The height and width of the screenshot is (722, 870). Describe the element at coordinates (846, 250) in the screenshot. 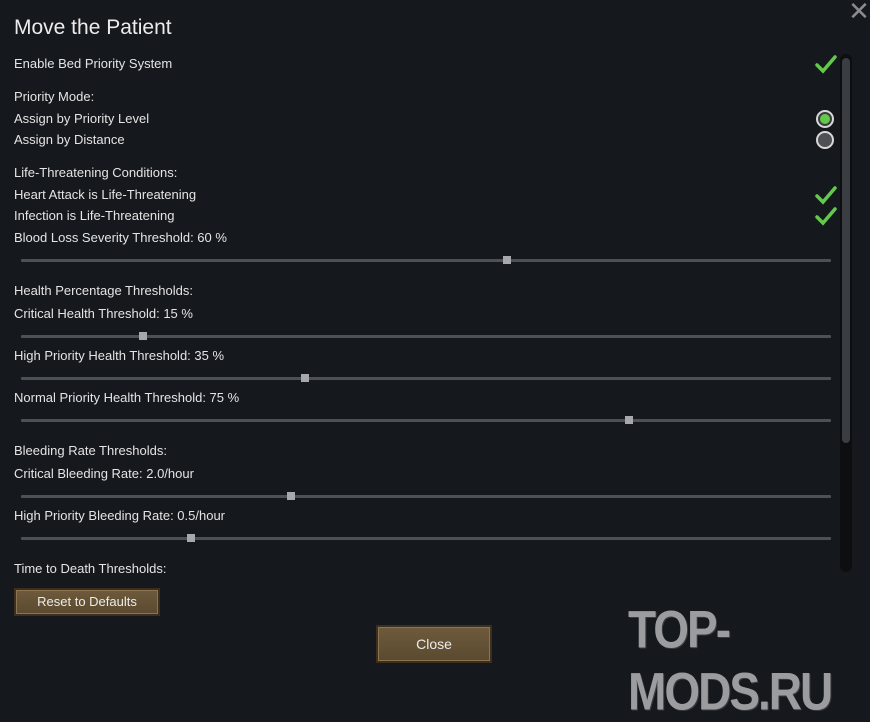

I see `scrollbar-thumb` at that location.